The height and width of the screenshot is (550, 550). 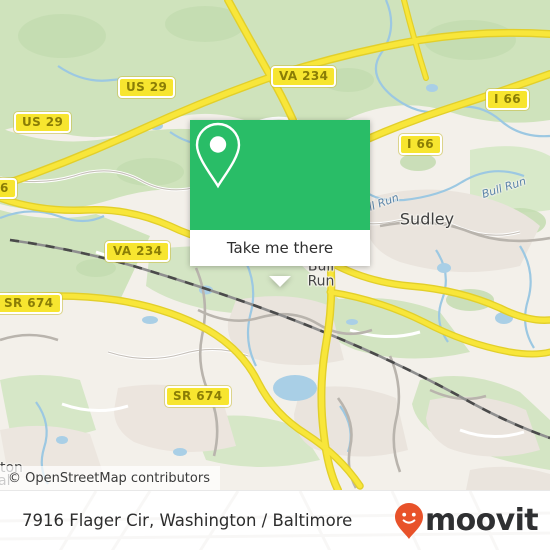 I want to click on map-shield-sr-674-a: SR 674, so click(x=31, y=303).